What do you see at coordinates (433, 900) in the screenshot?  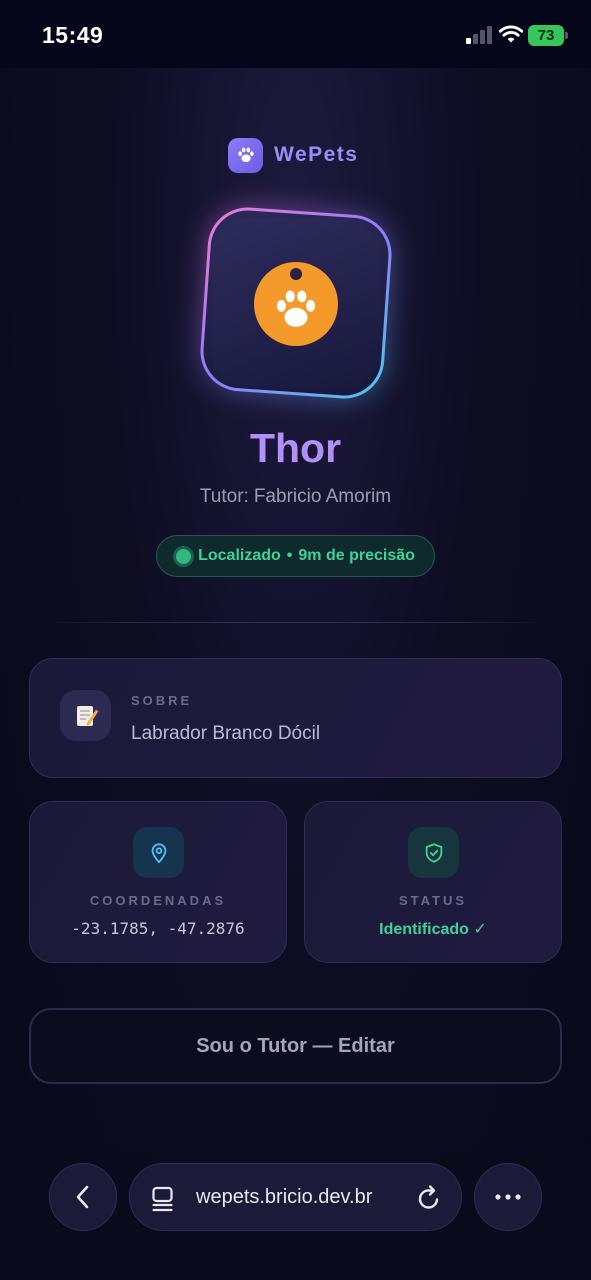 I see `status-label: STATUS` at bounding box center [433, 900].